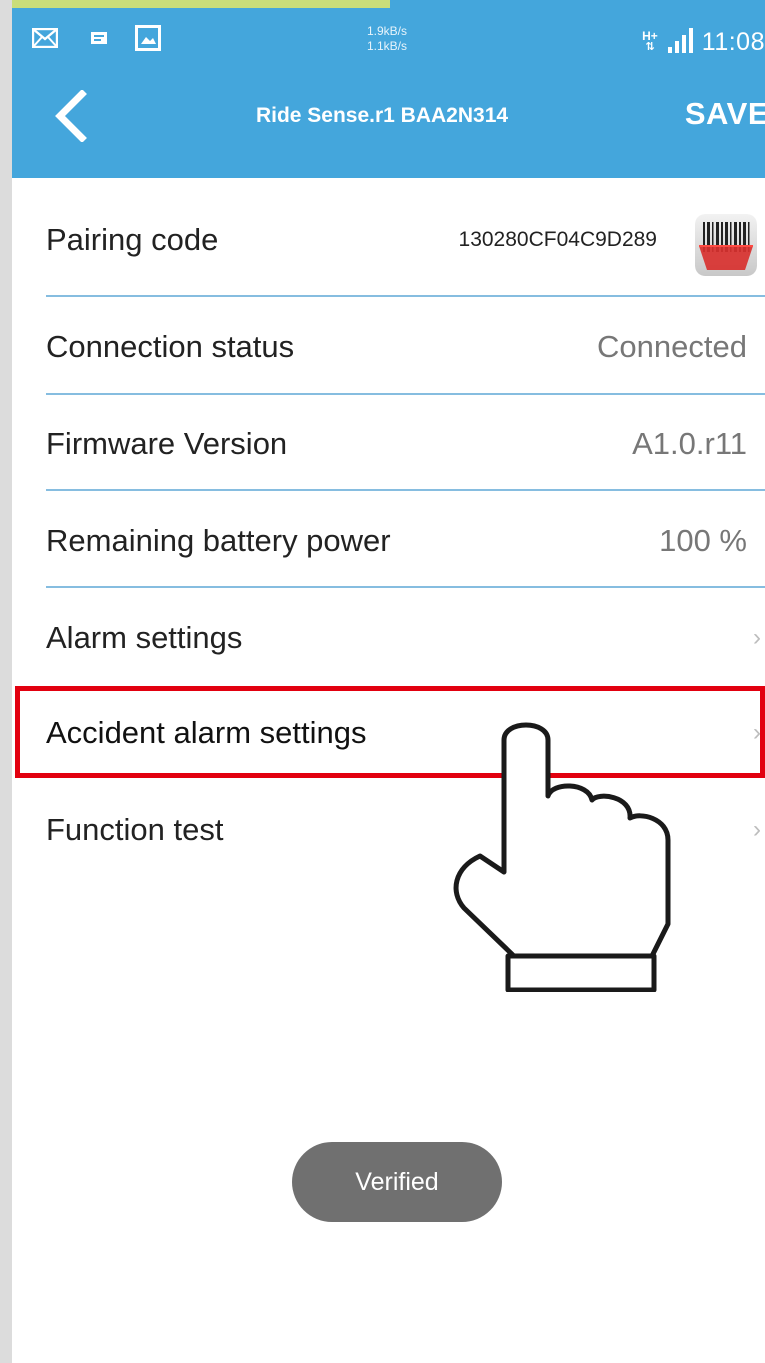  What do you see at coordinates (148, 40) in the screenshot?
I see `image-icon` at bounding box center [148, 40].